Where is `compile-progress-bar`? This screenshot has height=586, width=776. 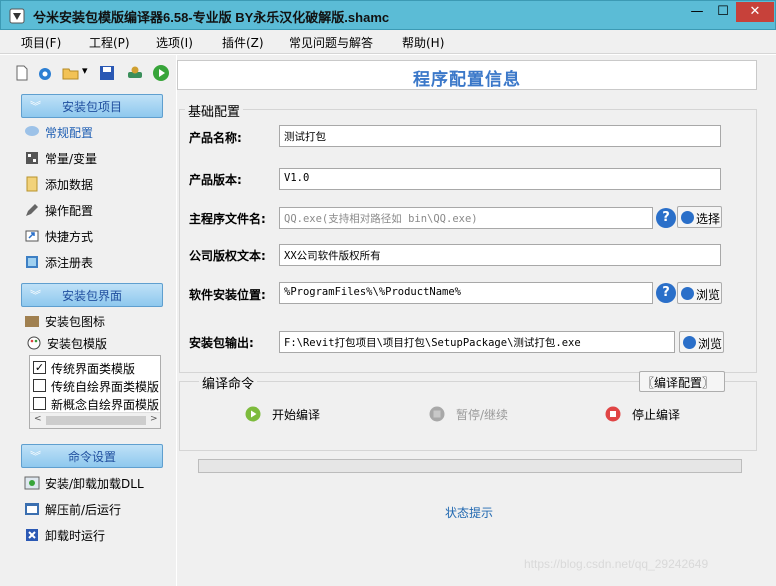
compile-progress-bar is located at coordinates (470, 466).